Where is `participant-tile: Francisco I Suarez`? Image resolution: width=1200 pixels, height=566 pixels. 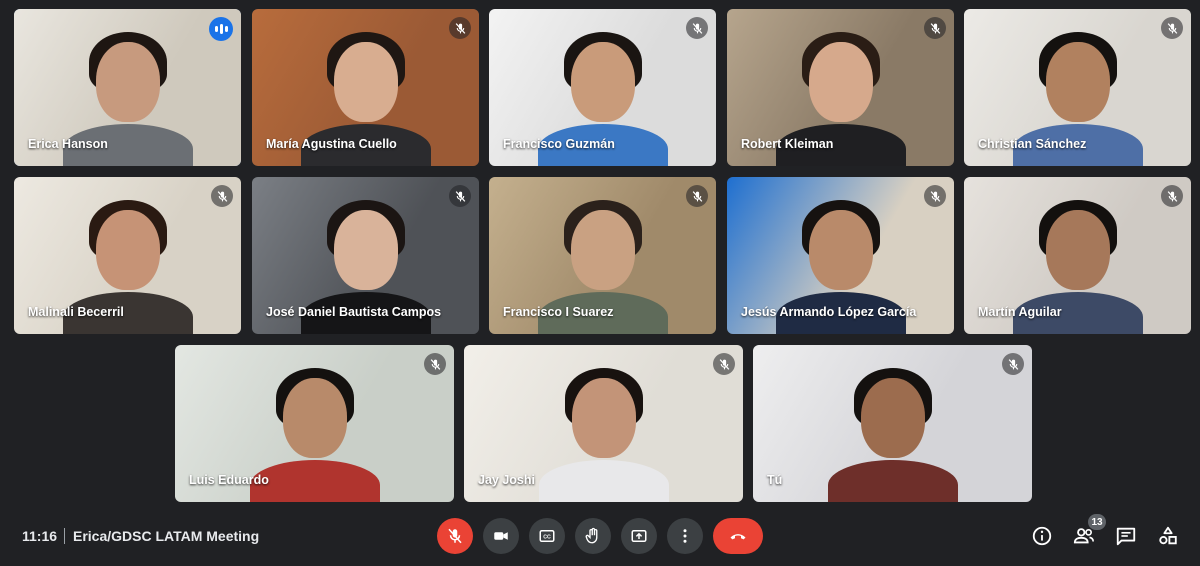
participant-tile: Francisco I Suarez is located at coordinates (602, 255).